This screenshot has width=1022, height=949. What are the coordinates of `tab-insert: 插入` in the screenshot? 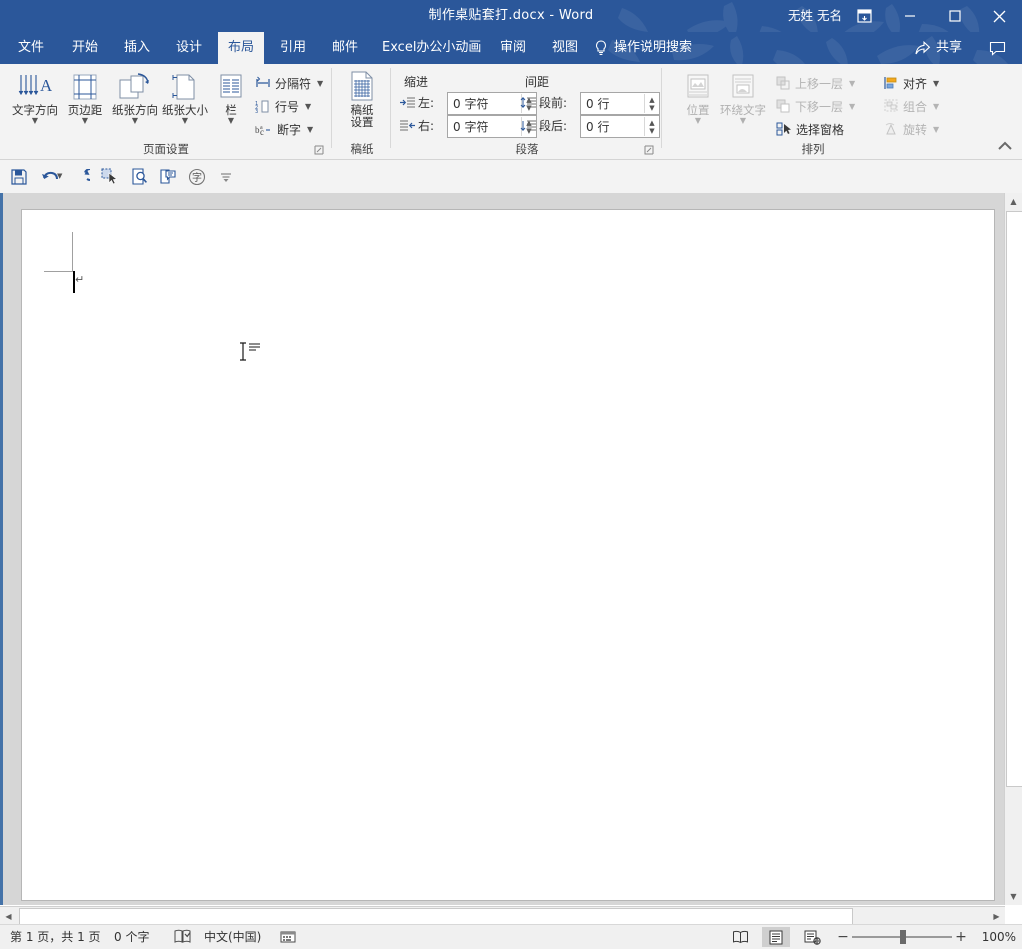 It's located at (137, 48).